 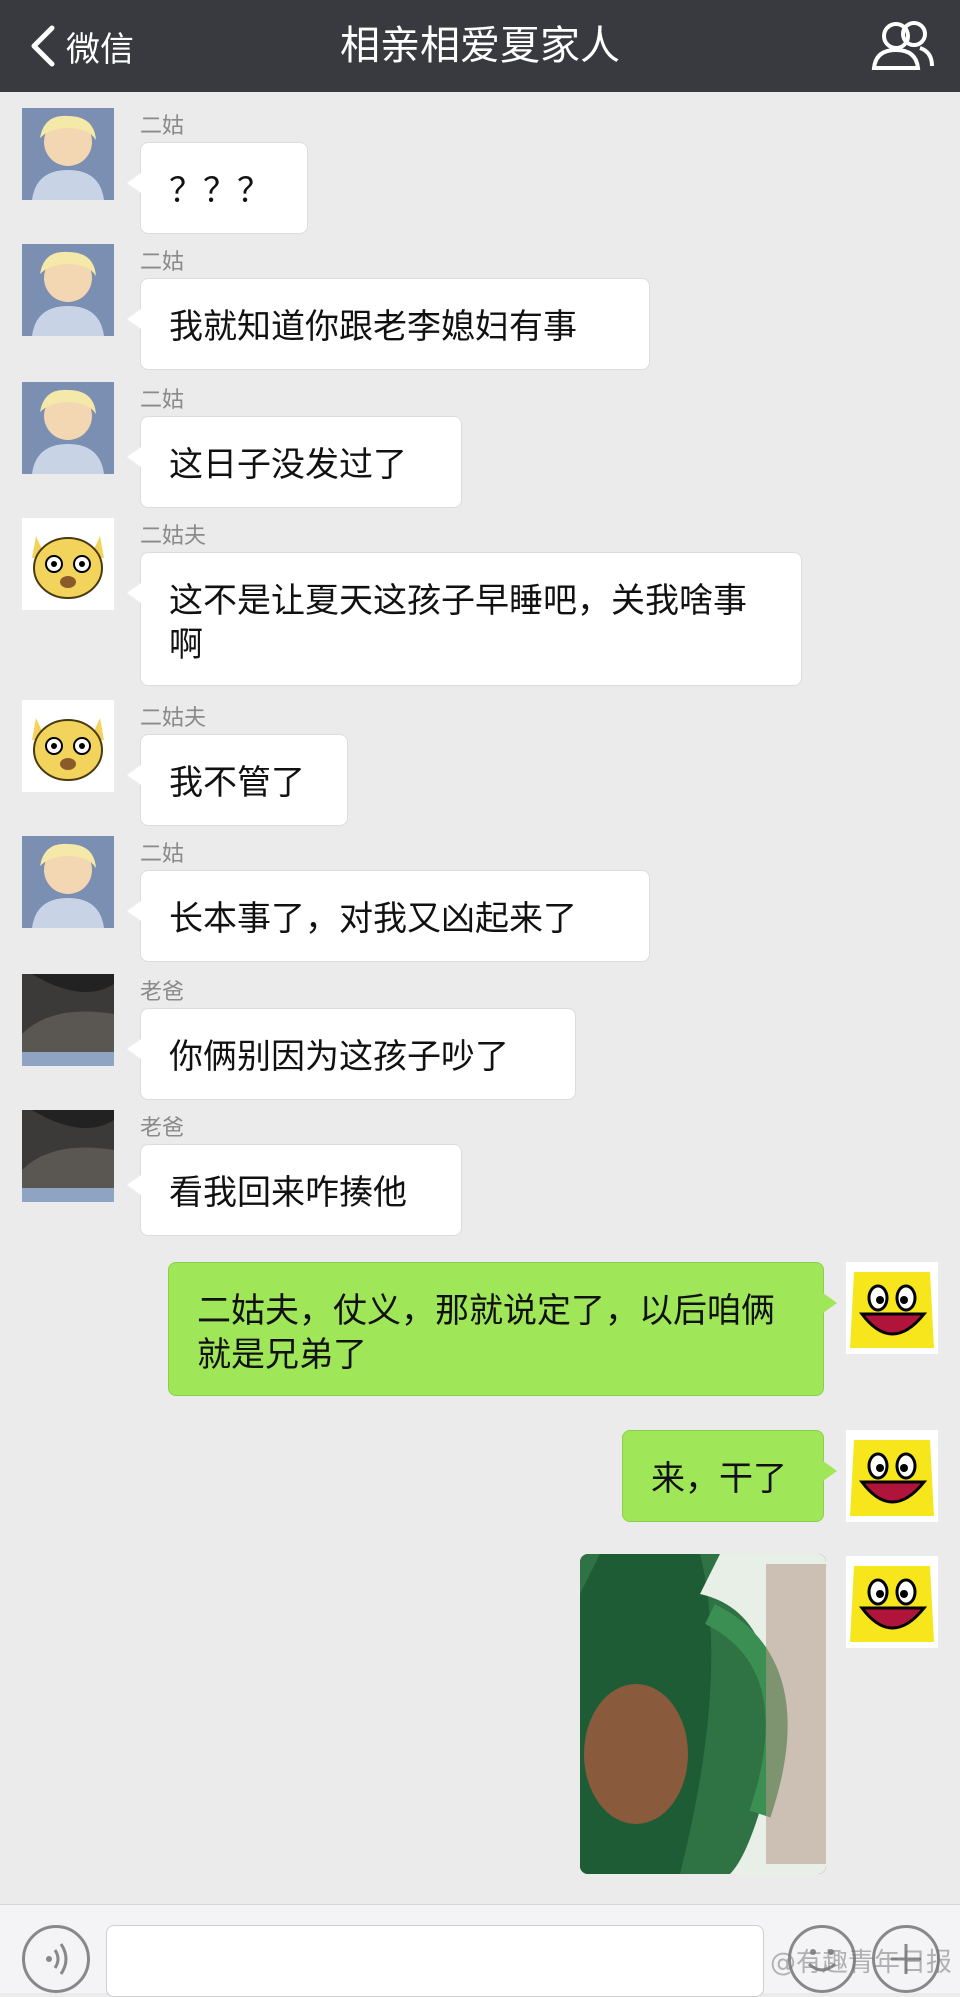 I want to click on voice-icon, so click(x=57, y=1959).